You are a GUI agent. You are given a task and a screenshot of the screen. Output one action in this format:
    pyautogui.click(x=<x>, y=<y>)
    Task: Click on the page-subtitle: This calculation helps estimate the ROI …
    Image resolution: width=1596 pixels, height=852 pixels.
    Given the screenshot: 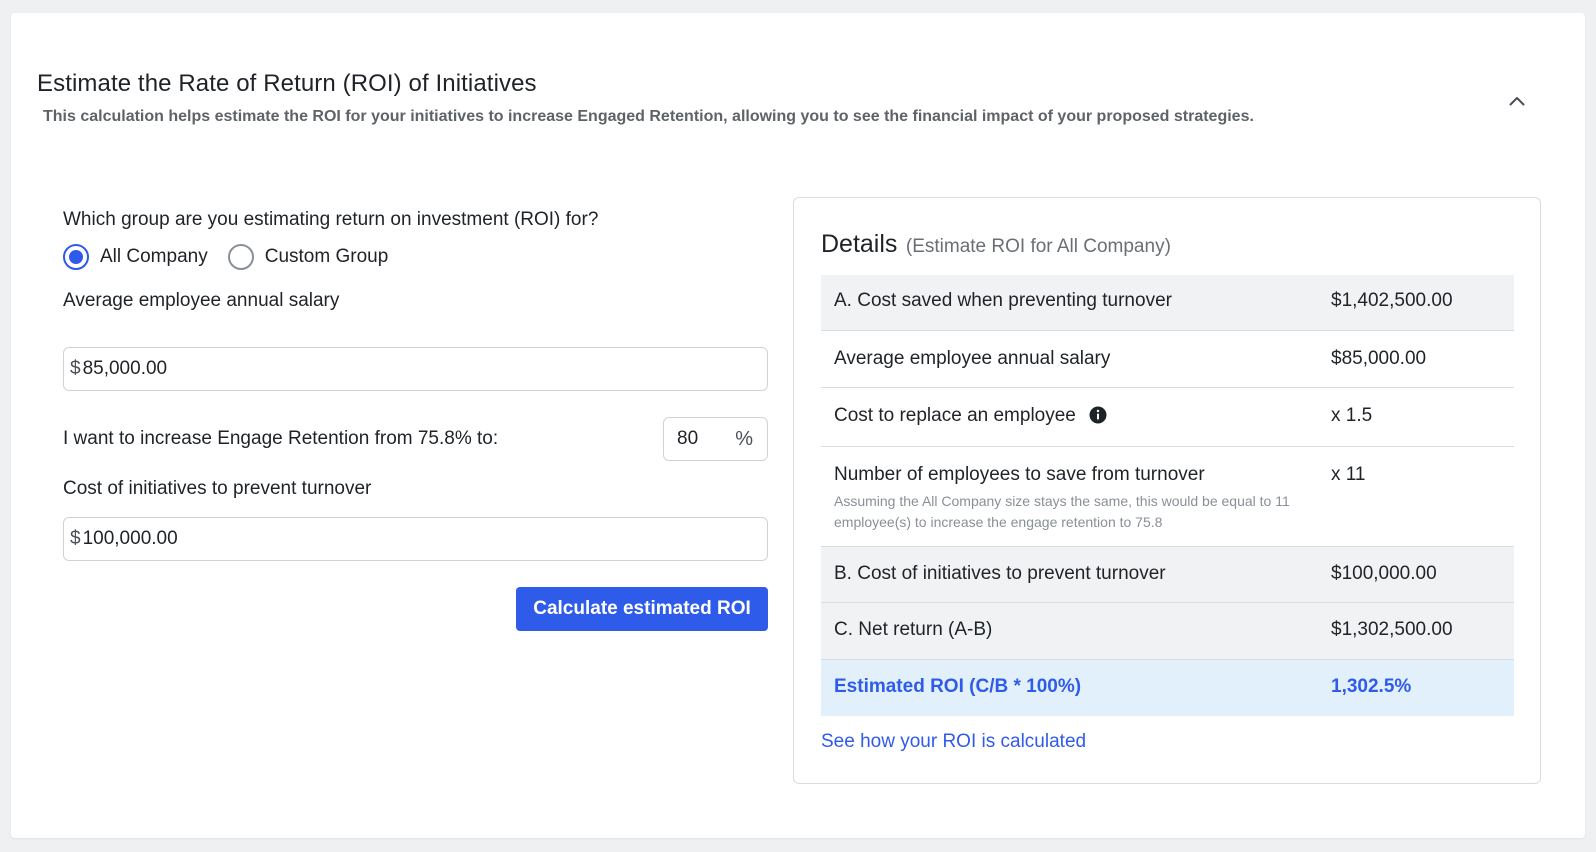 What is the action you would take?
    pyautogui.click(x=648, y=116)
    